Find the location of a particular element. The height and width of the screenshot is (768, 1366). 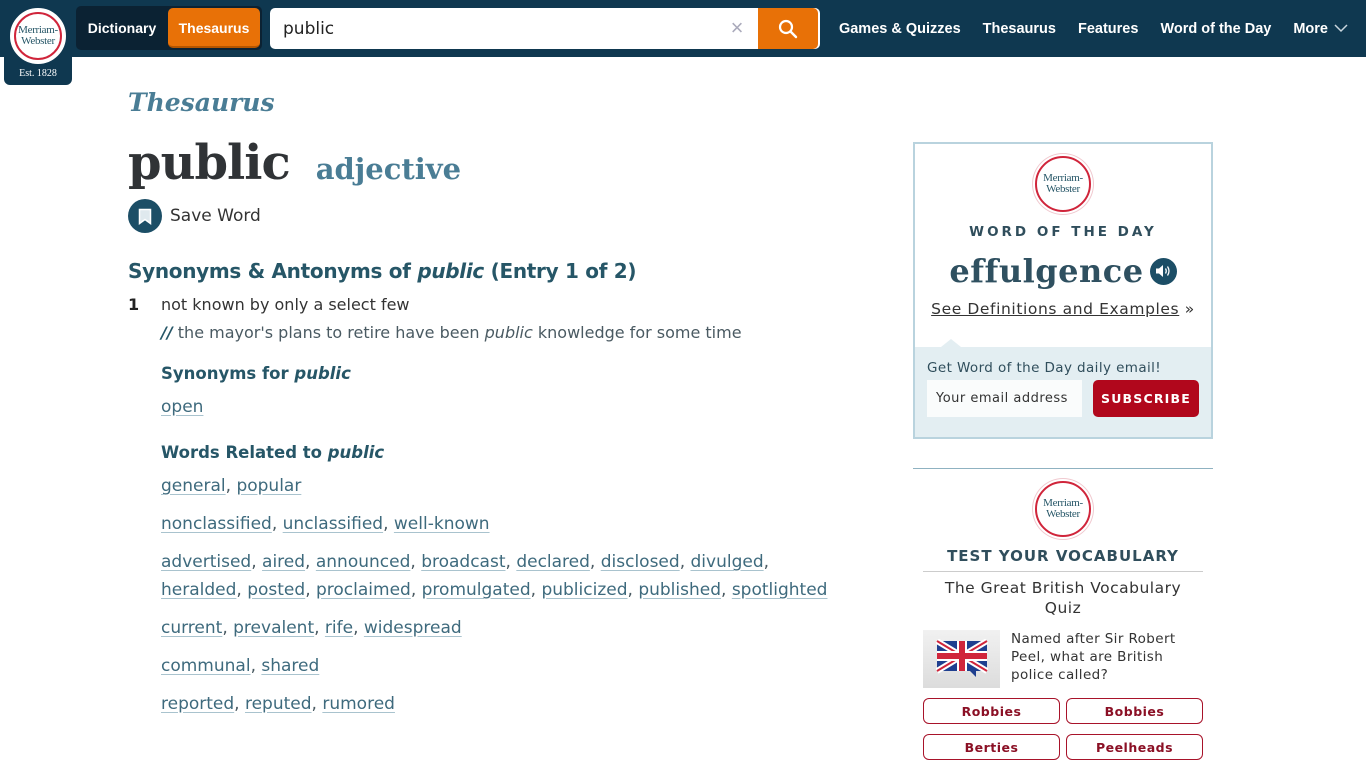

quiz-answer-button: Peelheads is located at coordinates (1134, 747).